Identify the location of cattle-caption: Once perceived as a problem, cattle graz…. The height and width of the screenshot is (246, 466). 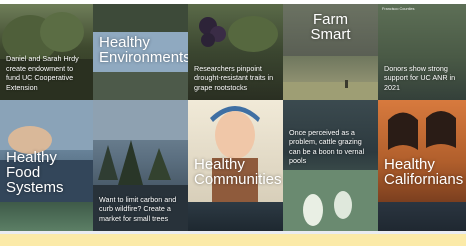
(327, 146).